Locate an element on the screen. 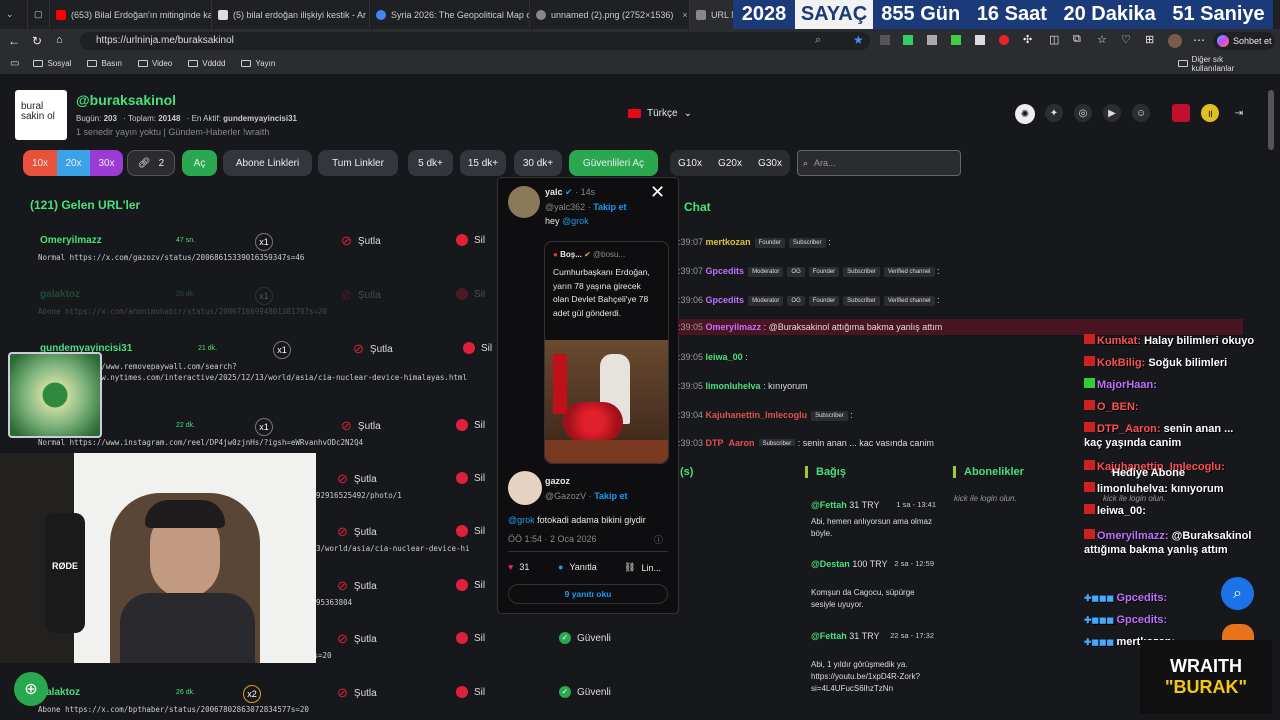 Image resolution: width=1280 pixels, height=720 pixels. zoom-icon: ⌕ is located at coordinates (818, 40).